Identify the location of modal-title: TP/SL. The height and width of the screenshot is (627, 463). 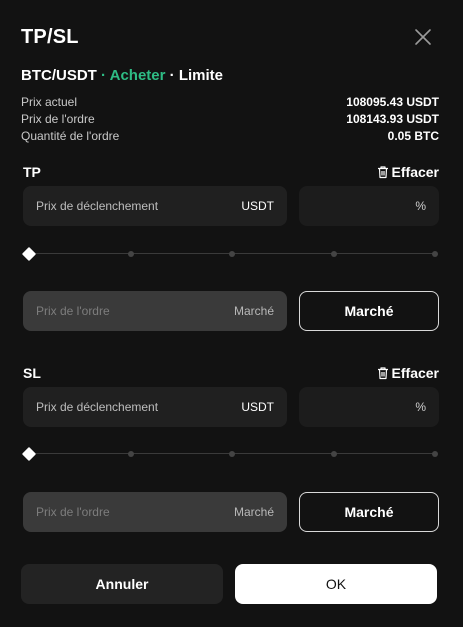
(50, 37).